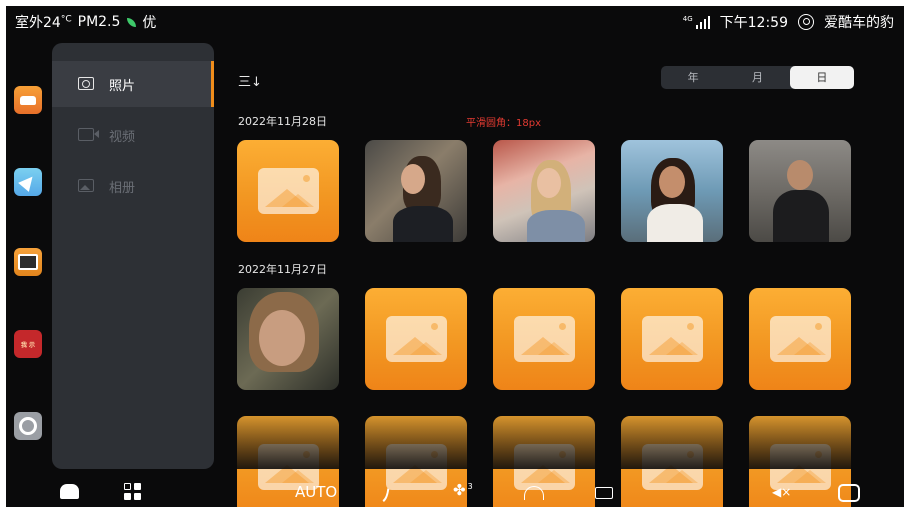 The width and height of the screenshot is (910, 513). I want to click on tab-month: 月, so click(757, 77).